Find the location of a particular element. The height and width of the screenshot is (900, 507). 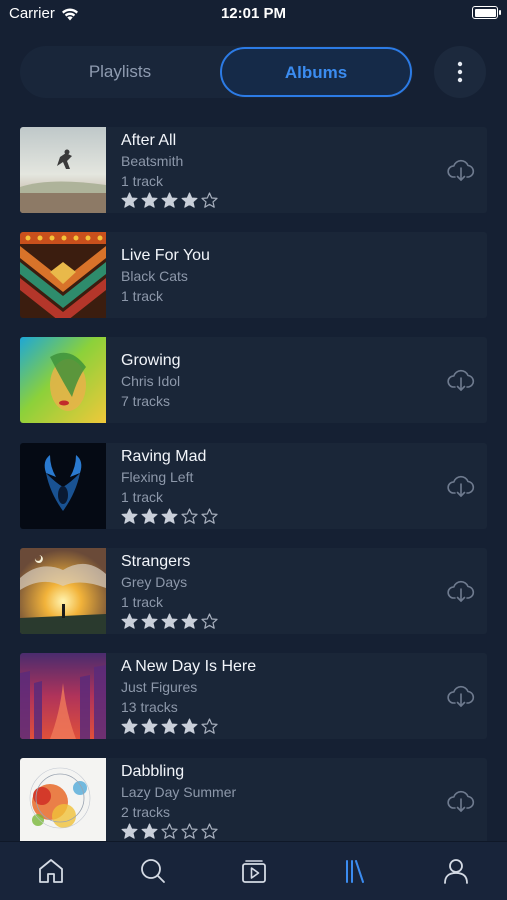

tab-now-playing is located at coordinates (254, 871).